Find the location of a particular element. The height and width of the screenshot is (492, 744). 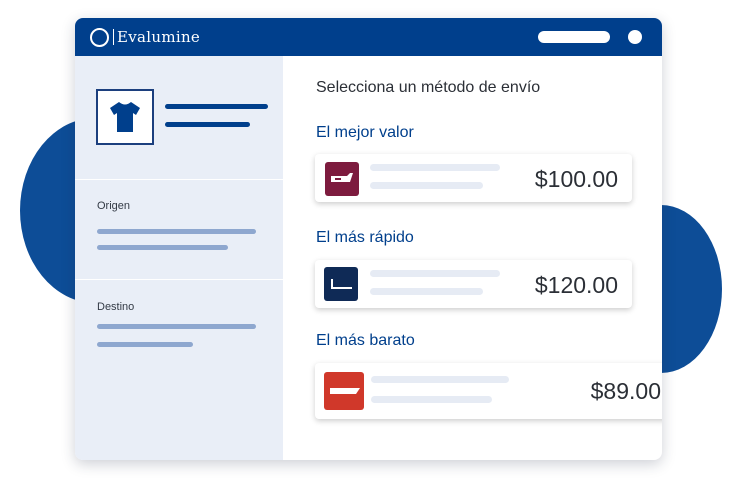

shipping-option-best-value: $100.00 is located at coordinates (473, 178).